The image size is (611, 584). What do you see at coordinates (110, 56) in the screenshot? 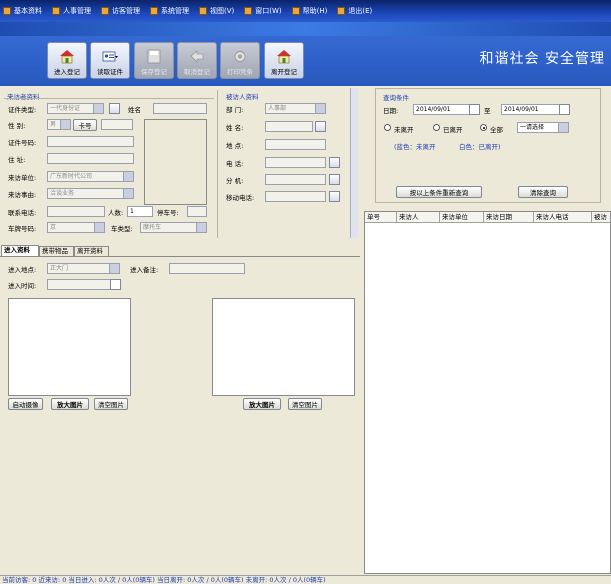
I see `id-card-icon` at bounding box center [110, 56].